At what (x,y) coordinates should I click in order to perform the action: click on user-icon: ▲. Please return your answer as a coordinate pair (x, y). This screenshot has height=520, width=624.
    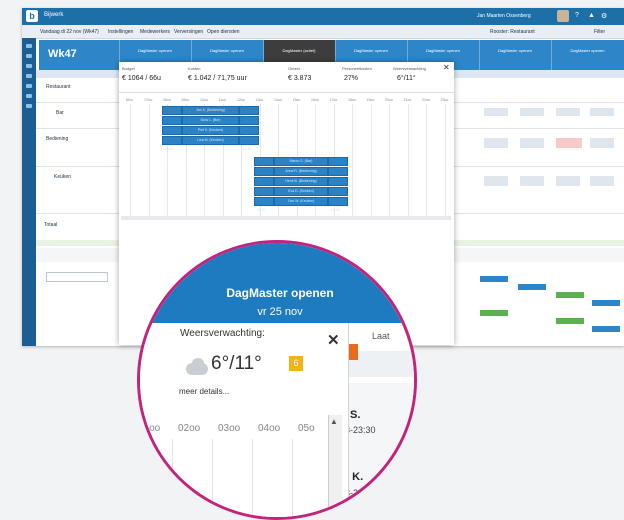
    Looking at the image, I should click on (591, 15).